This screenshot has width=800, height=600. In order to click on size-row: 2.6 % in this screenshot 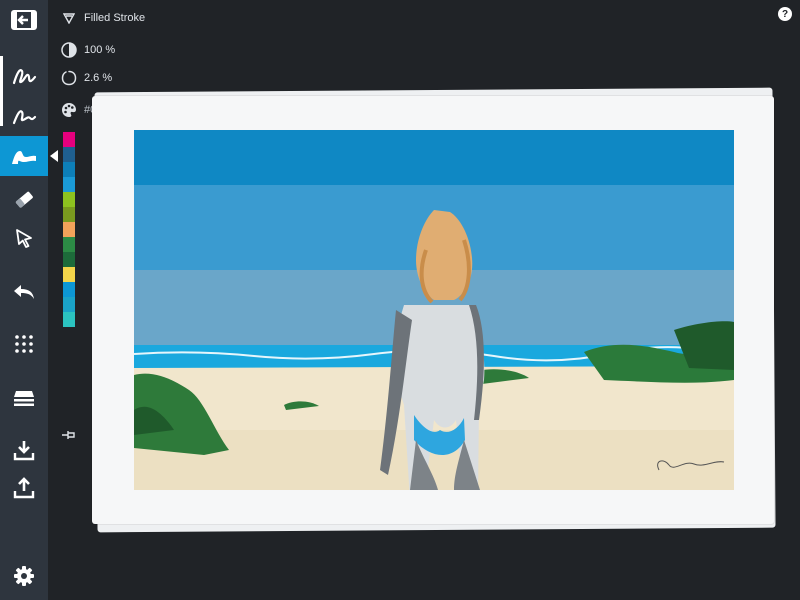, I will do `click(86, 78)`.